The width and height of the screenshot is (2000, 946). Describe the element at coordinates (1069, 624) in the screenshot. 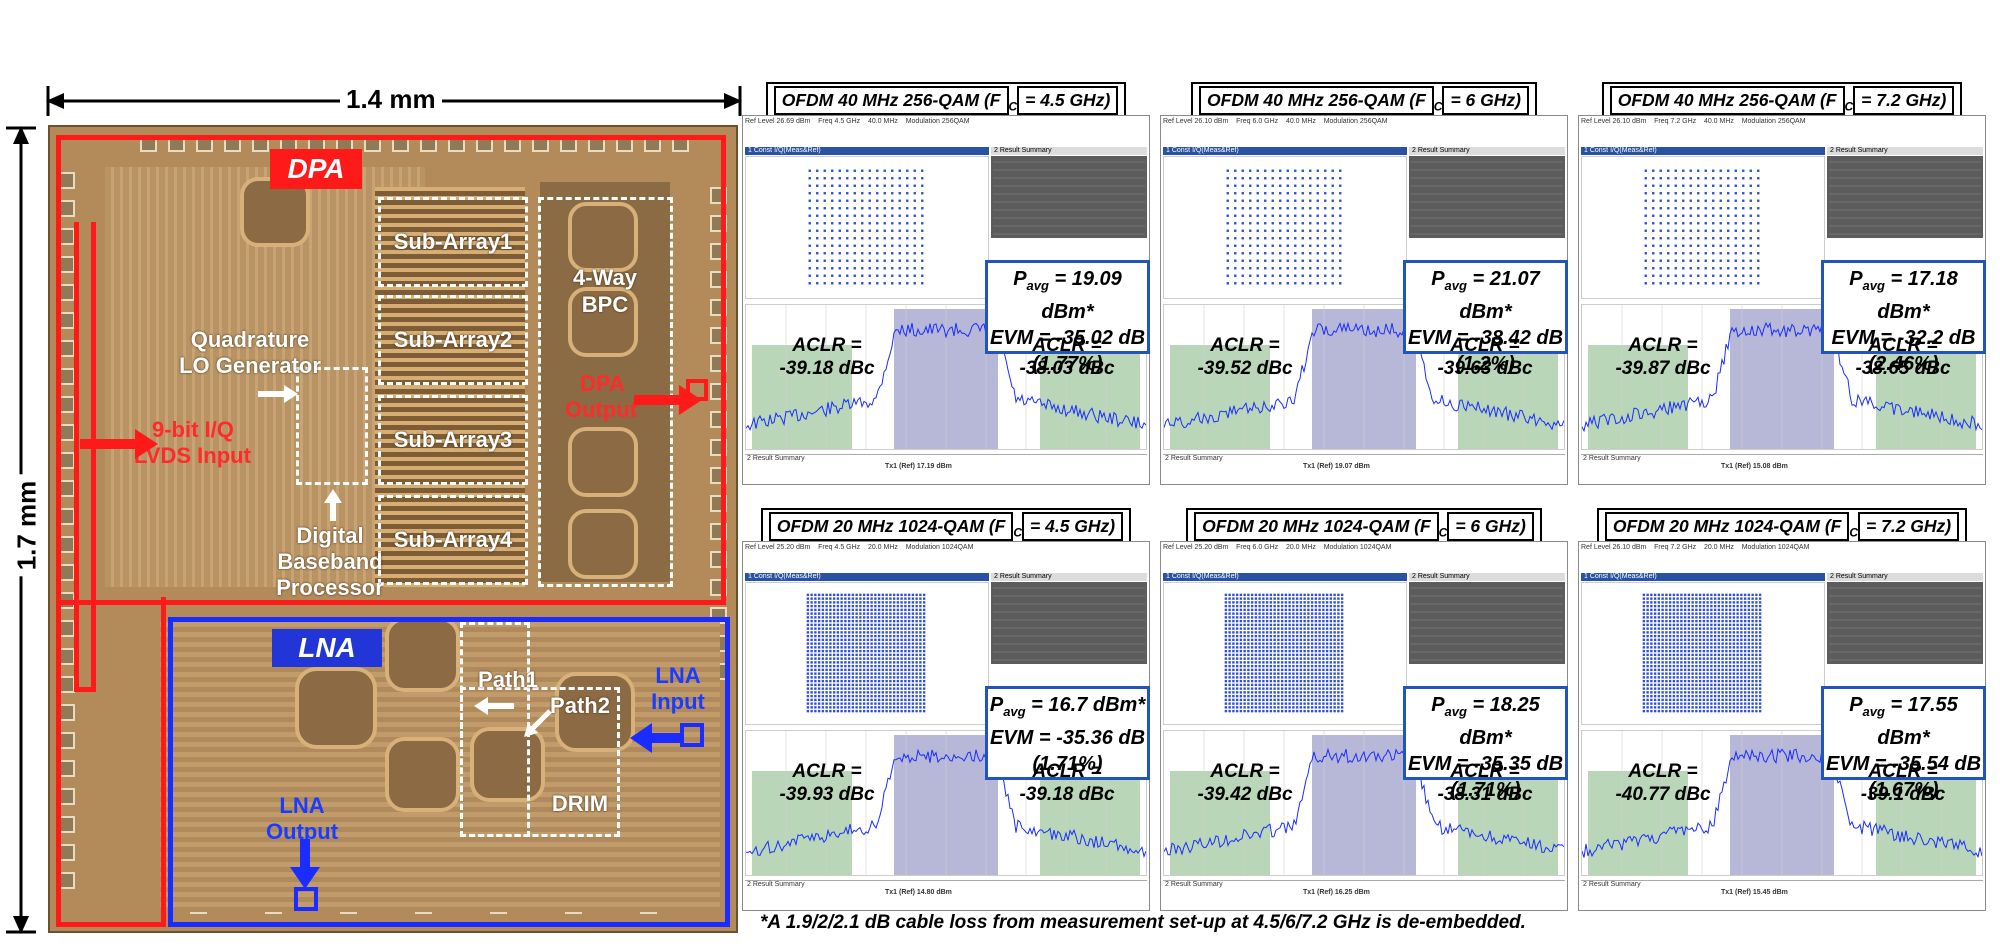

I see `result-summary-rows` at that location.